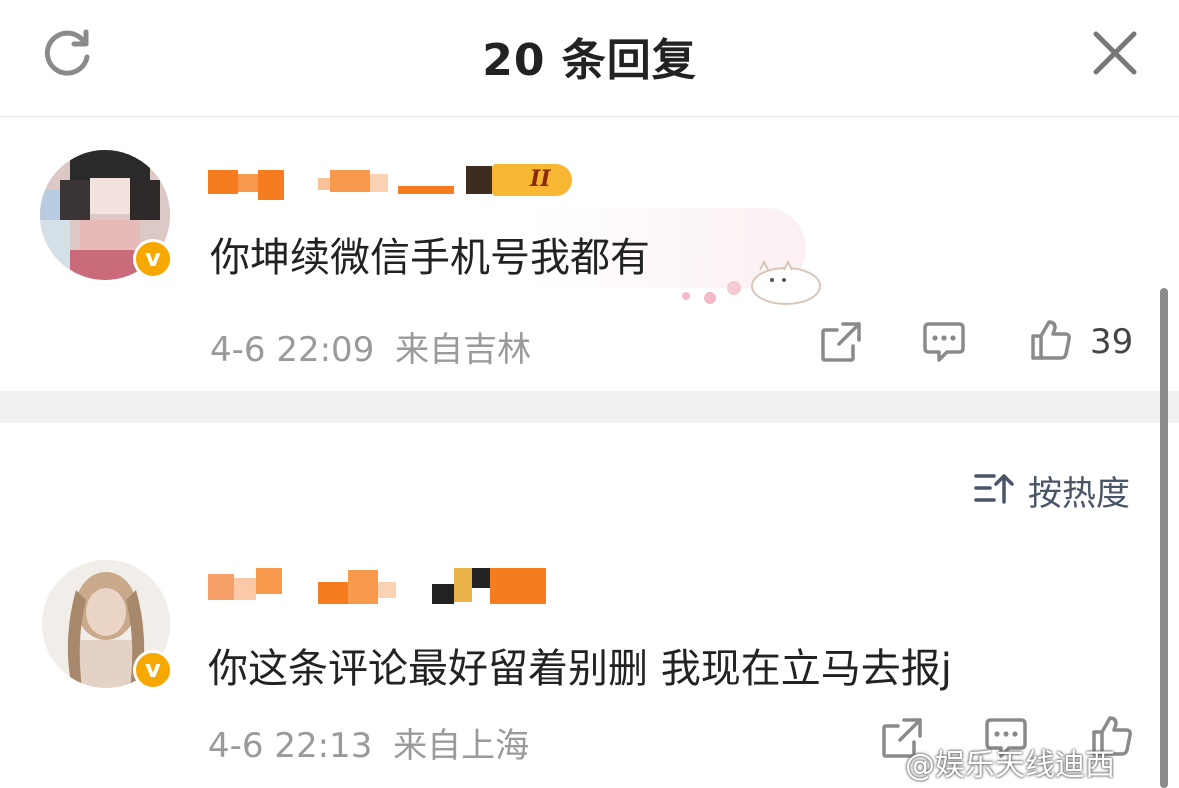 The image size is (1179, 788). Describe the element at coordinates (841, 342) in the screenshot. I see `share-icon` at that location.